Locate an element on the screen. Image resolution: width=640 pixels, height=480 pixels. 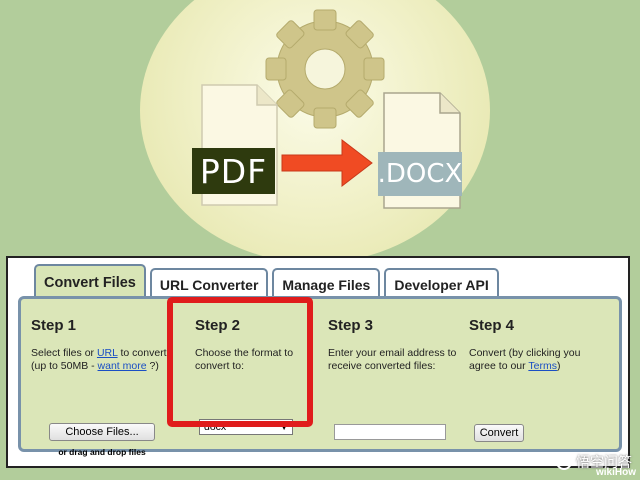
gear-icon is located at coordinates (325, 69).